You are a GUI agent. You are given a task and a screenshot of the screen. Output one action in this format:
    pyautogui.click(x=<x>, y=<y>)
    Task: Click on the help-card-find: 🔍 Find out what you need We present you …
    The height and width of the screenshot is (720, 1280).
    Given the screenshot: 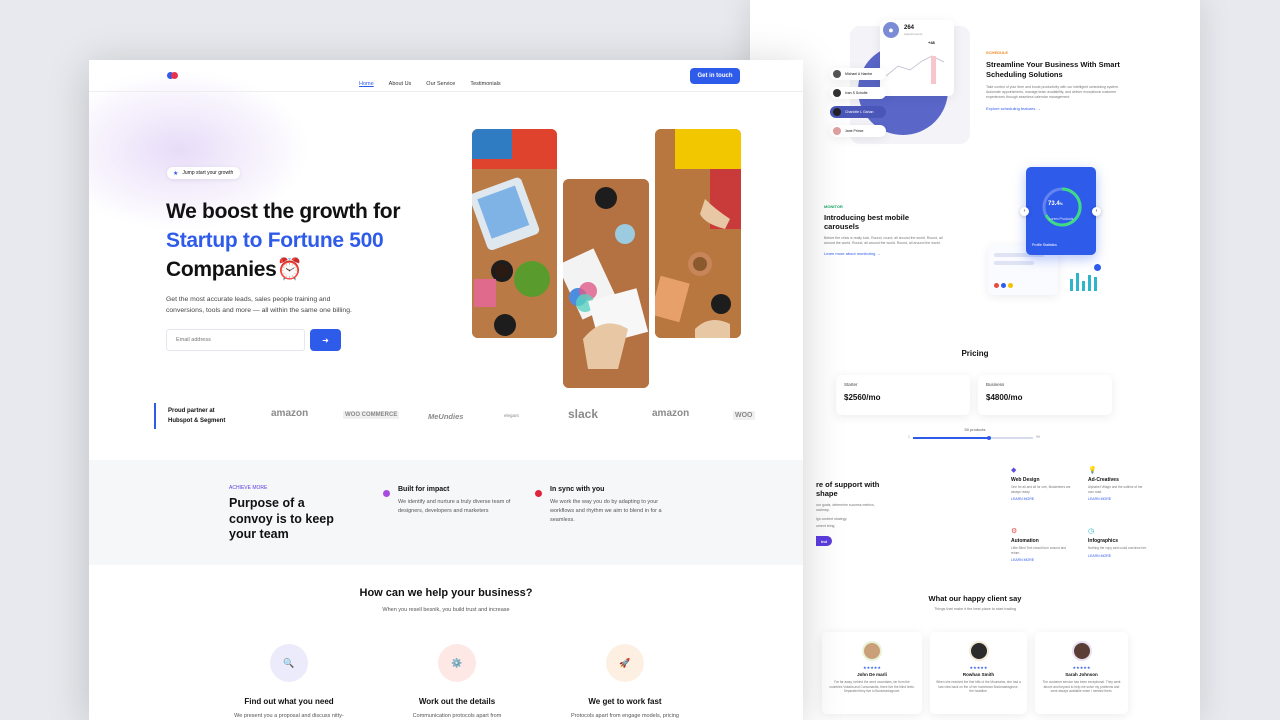 What is the action you would take?
    pyautogui.click(x=289, y=681)
    